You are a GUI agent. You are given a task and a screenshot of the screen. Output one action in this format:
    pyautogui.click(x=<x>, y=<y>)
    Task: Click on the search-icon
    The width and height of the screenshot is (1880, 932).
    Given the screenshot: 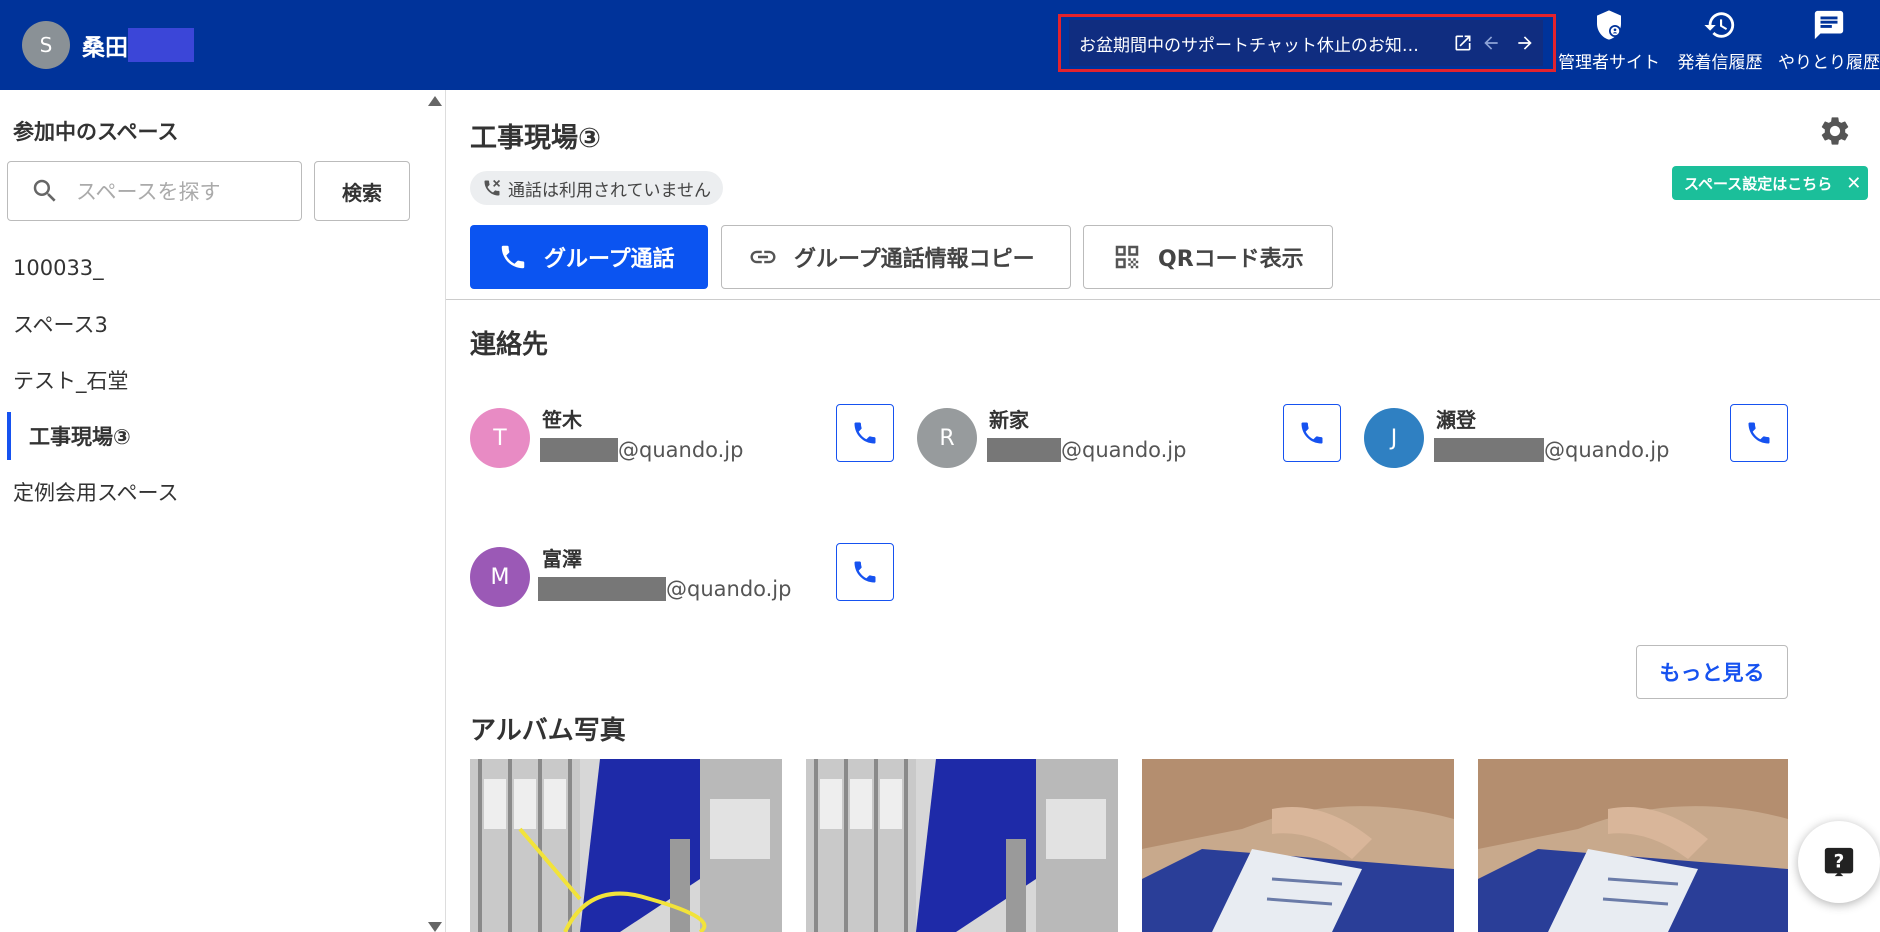 What is the action you would take?
    pyautogui.click(x=44, y=190)
    